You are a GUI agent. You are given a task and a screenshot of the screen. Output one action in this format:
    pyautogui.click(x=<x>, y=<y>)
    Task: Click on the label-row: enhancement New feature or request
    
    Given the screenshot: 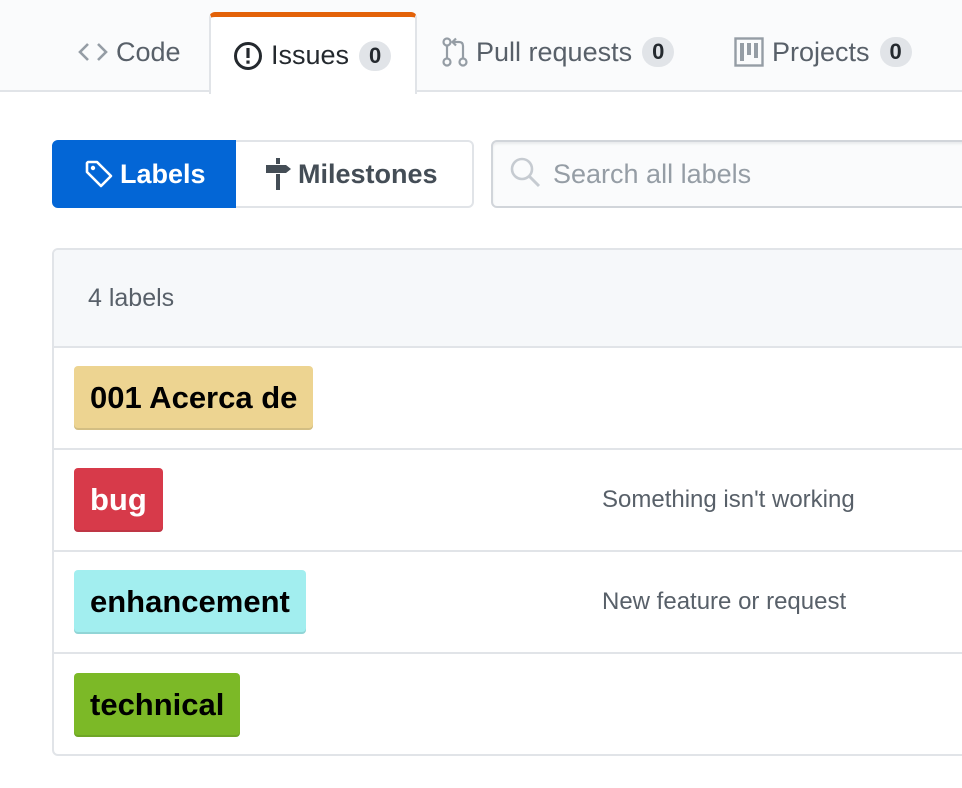 What is the action you would take?
    pyautogui.click(x=508, y=603)
    